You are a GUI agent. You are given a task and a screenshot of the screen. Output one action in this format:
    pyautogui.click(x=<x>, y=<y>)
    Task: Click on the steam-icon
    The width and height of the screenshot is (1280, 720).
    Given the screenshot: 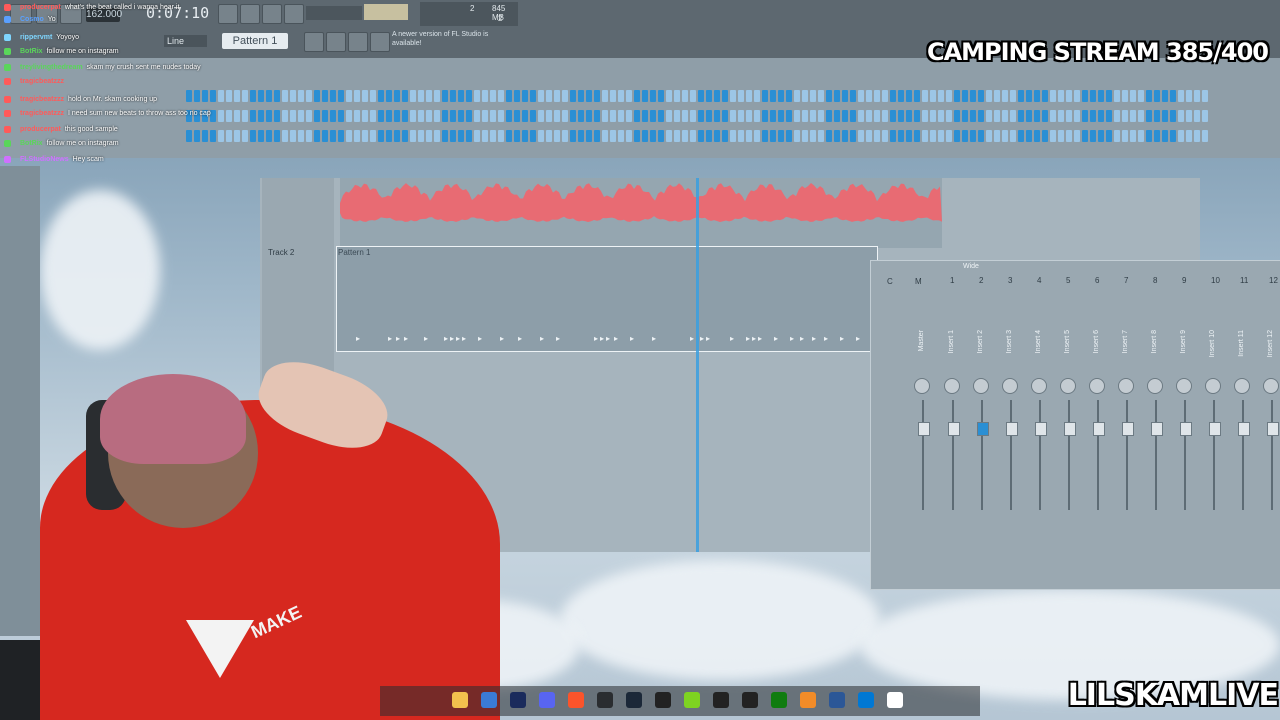 What is the action you would take?
    pyautogui.click(x=634, y=700)
    